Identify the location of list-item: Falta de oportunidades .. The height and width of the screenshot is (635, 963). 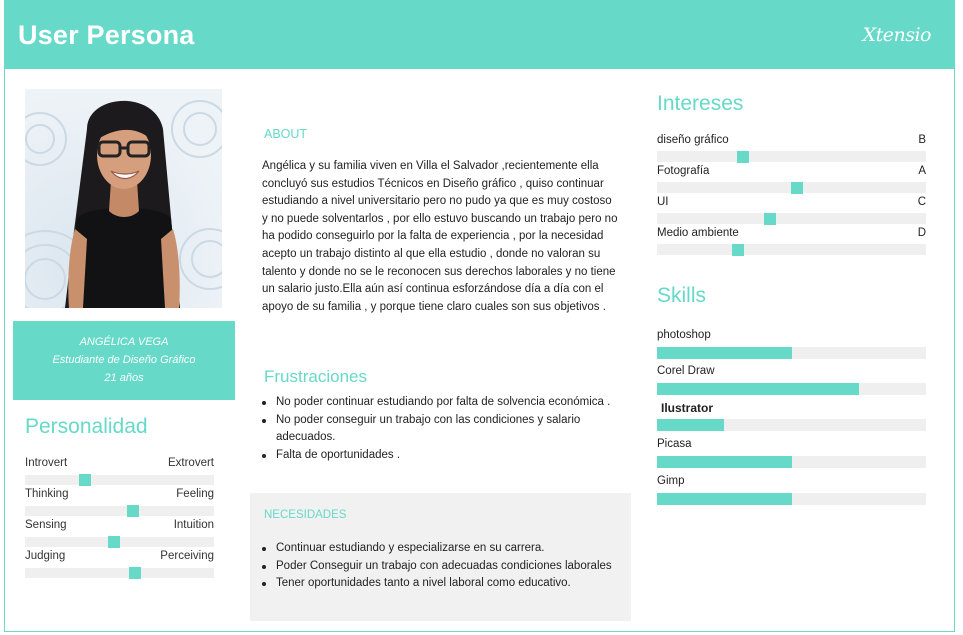
(439, 456).